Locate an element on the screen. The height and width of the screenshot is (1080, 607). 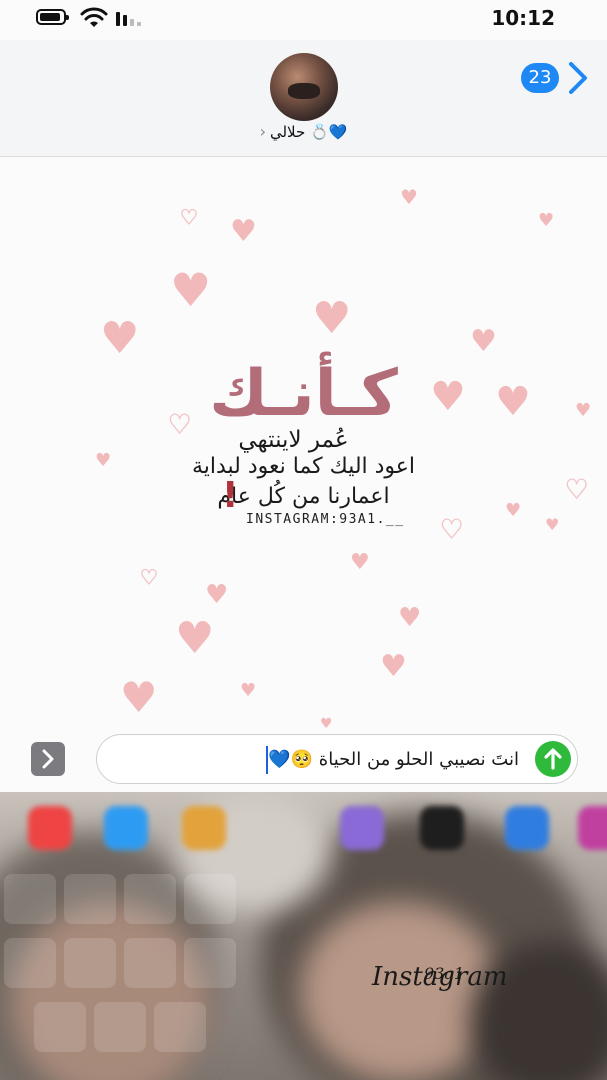
back-chevron-icon is located at coordinates (578, 78).